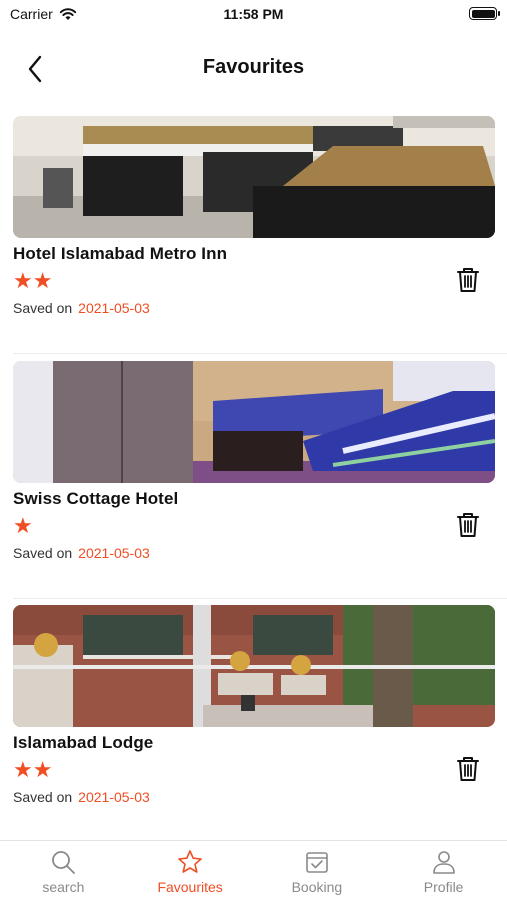 The image size is (507, 900). Describe the element at coordinates (317, 887) in the screenshot. I see `tab-label: Booking` at that location.